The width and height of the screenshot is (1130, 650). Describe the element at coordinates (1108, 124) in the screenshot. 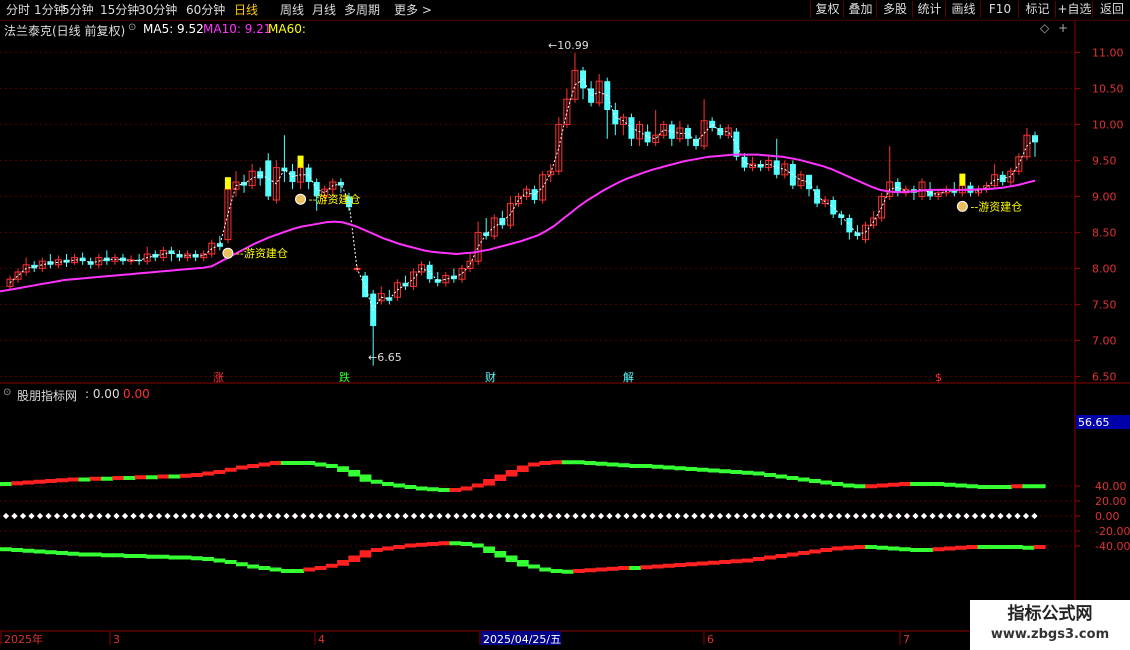

I see `price-tick-label: 10.00` at that location.